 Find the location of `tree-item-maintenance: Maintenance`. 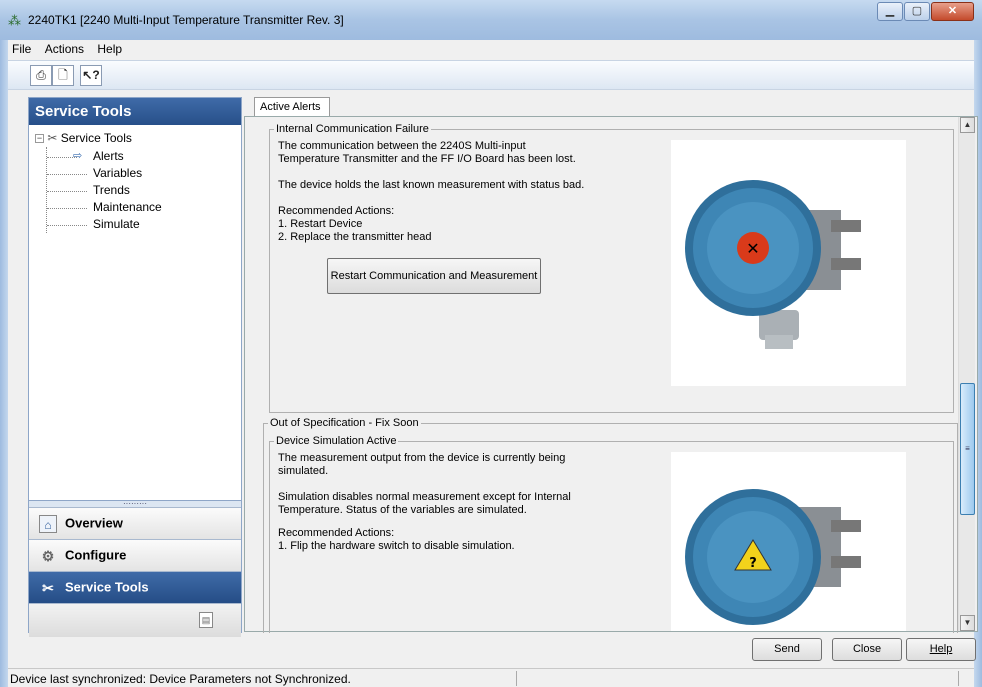

tree-item-maintenance: Maintenance is located at coordinates (138, 208).